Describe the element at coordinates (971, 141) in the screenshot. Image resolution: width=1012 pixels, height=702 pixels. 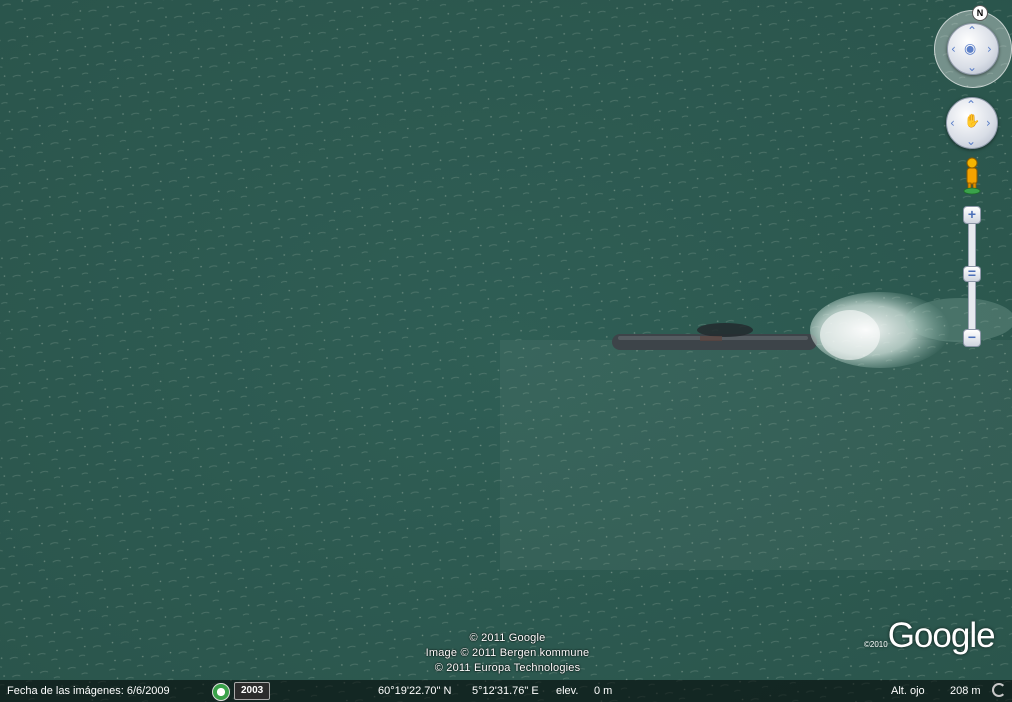
I see `move-down-icon: ⌄` at that location.